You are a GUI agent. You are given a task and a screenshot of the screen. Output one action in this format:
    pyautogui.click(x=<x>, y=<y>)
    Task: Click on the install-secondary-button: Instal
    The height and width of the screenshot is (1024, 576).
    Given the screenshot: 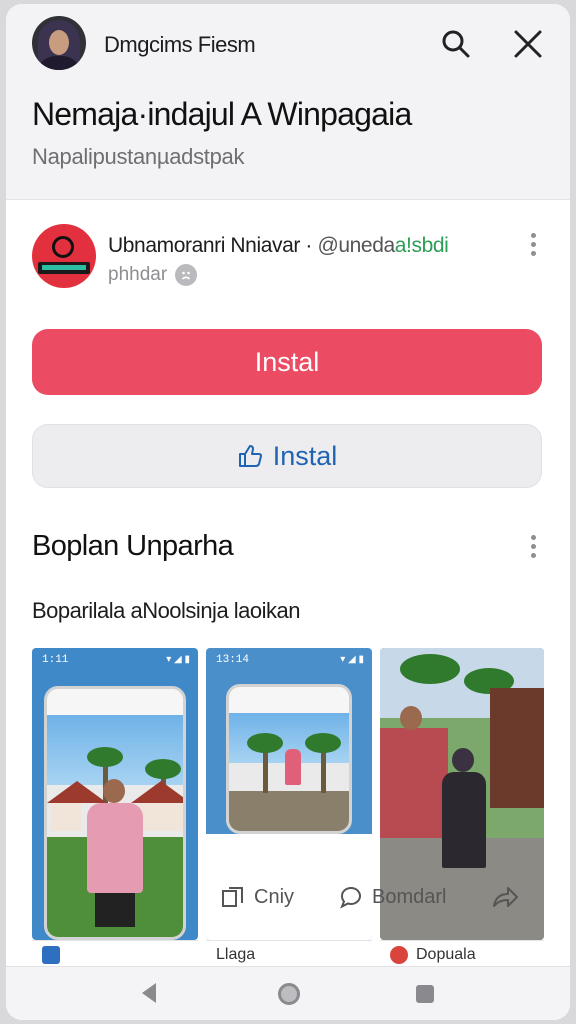 What is the action you would take?
    pyautogui.click(x=287, y=456)
    